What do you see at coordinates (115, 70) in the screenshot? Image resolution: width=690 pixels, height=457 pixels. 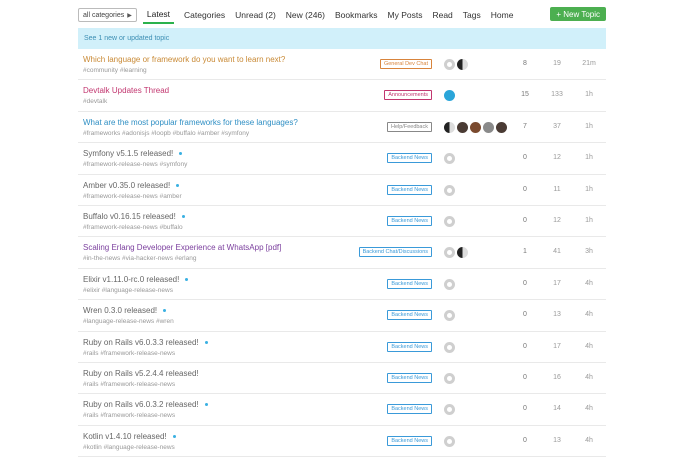 I see `topic-tags: #community #learning` at bounding box center [115, 70].